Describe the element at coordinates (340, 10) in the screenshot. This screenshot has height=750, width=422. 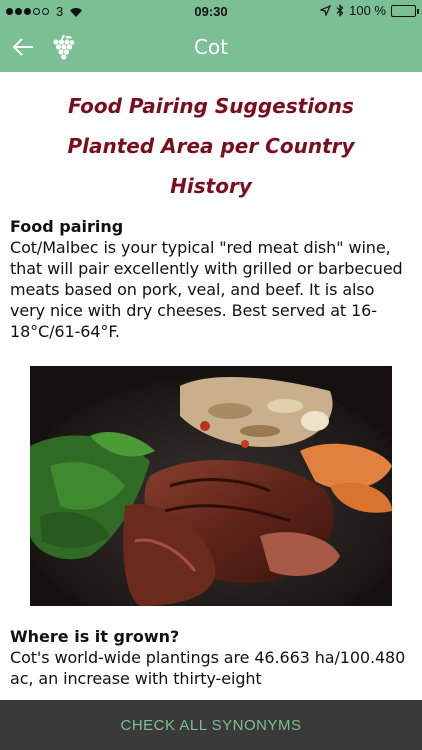
I see `bluetooth-icon` at that location.